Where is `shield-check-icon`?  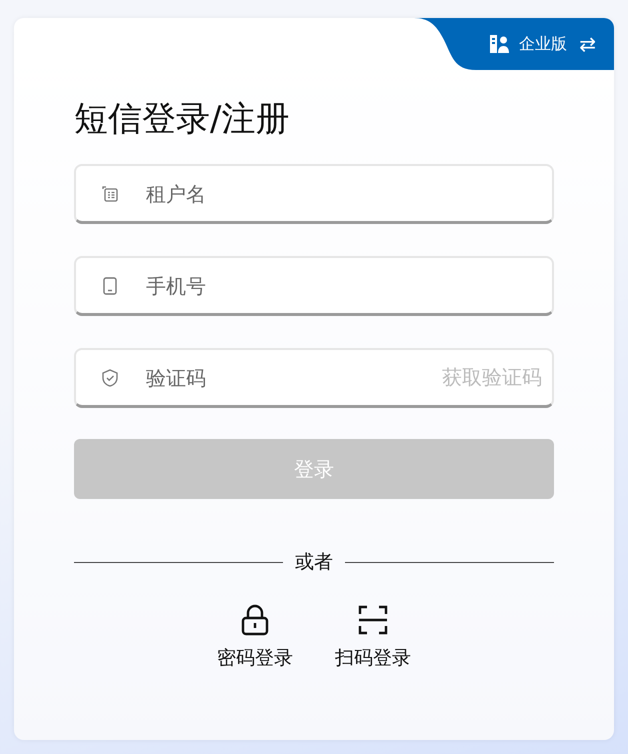 shield-check-icon is located at coordinates (110, 378).